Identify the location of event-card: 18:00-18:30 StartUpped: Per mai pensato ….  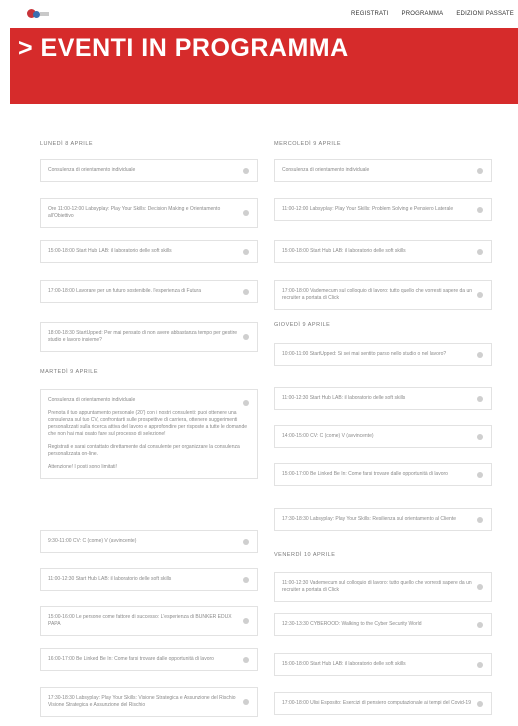
(149, 337).